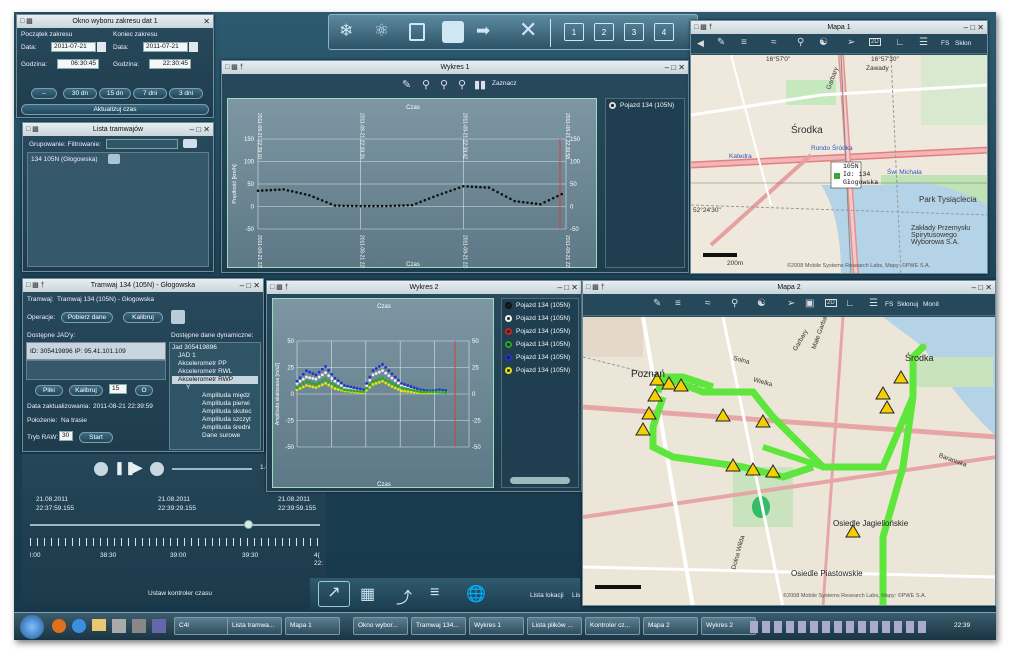 Image resolution: width=1024 pixels, height=657 pixels. I want to click on app-icon, so click(119, 626).